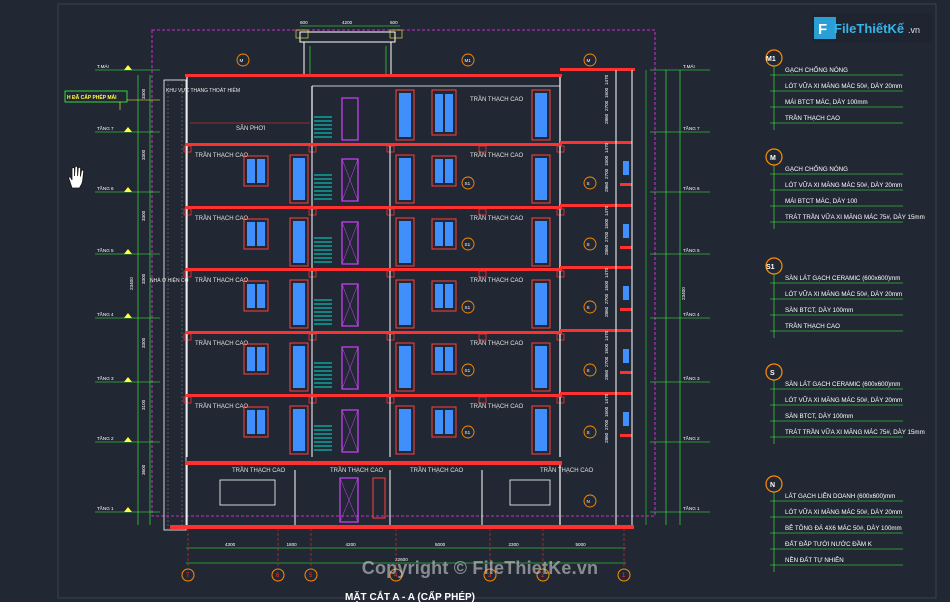 This screenshot has height=602, width=950. What do you see at coordinates (816, 70) in the screenshot?
I see `note-line: GẠCH CHỐNG NÓNG` at bounding box center [816, 70].